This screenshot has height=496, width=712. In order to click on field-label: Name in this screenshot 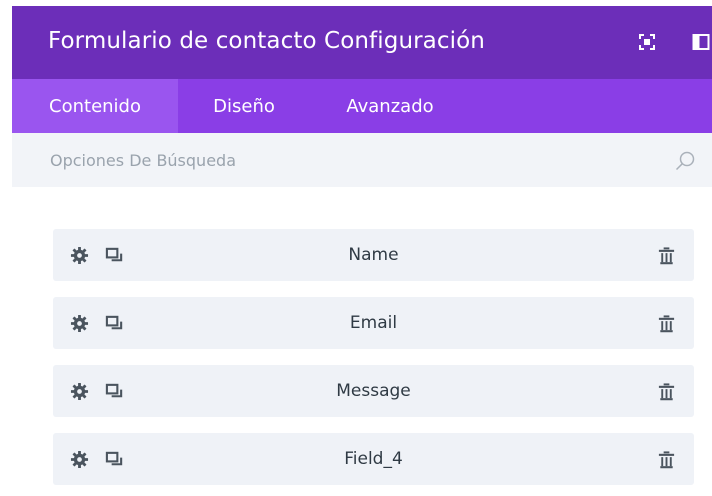, I will do `click(373, 255)`.